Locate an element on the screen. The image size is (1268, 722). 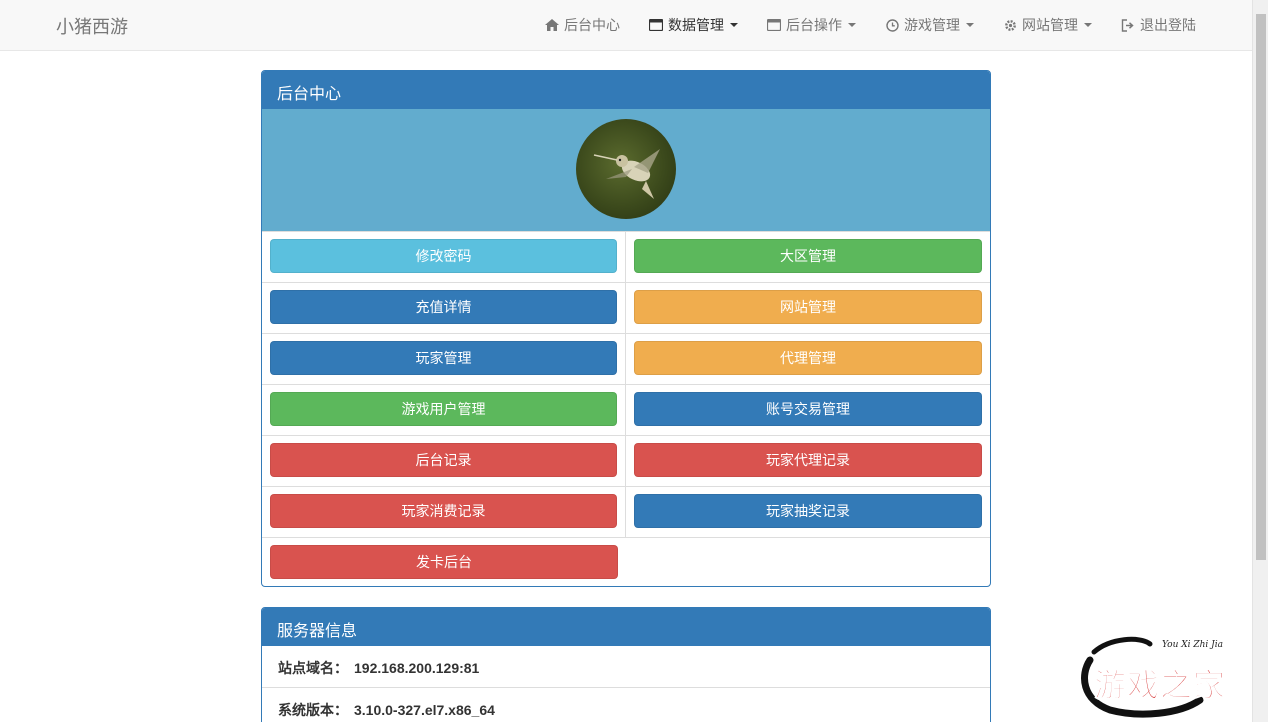
watermark-logo: You Xi Zhi Jia 游戏之家 is located at coordinates (1164, 676).